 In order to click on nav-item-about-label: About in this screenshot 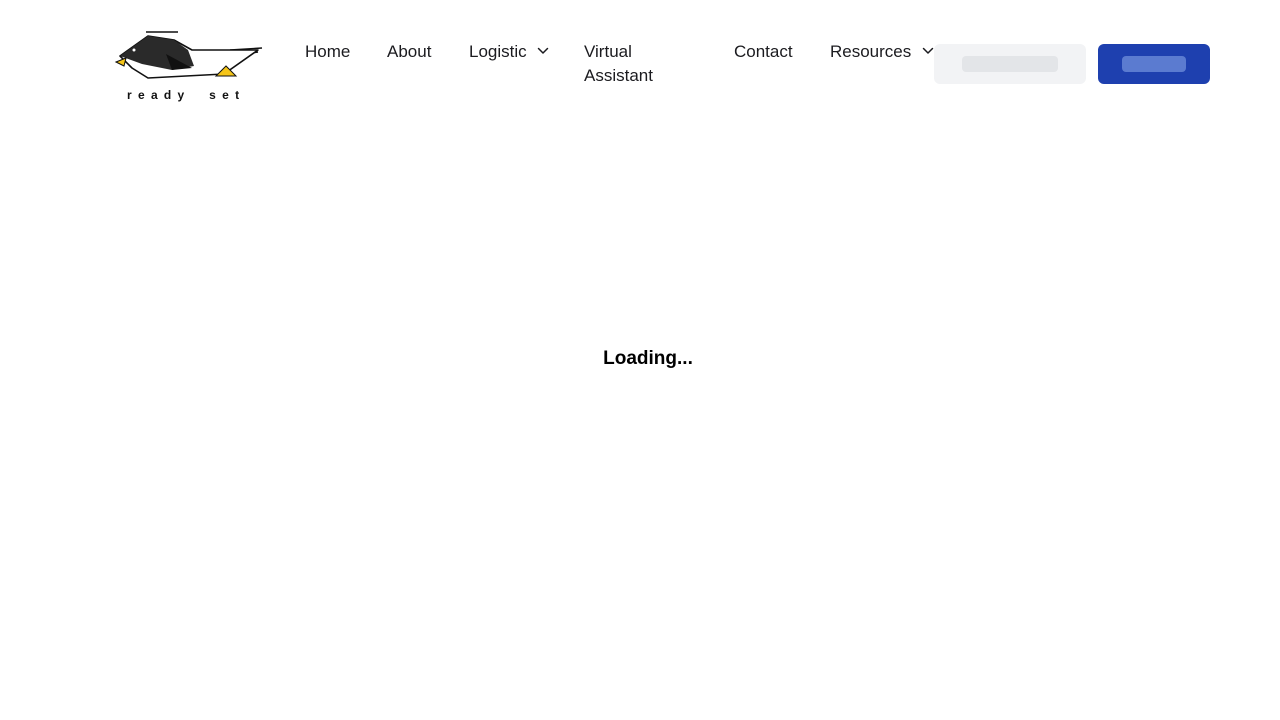, I will do `click(409, 51)`.